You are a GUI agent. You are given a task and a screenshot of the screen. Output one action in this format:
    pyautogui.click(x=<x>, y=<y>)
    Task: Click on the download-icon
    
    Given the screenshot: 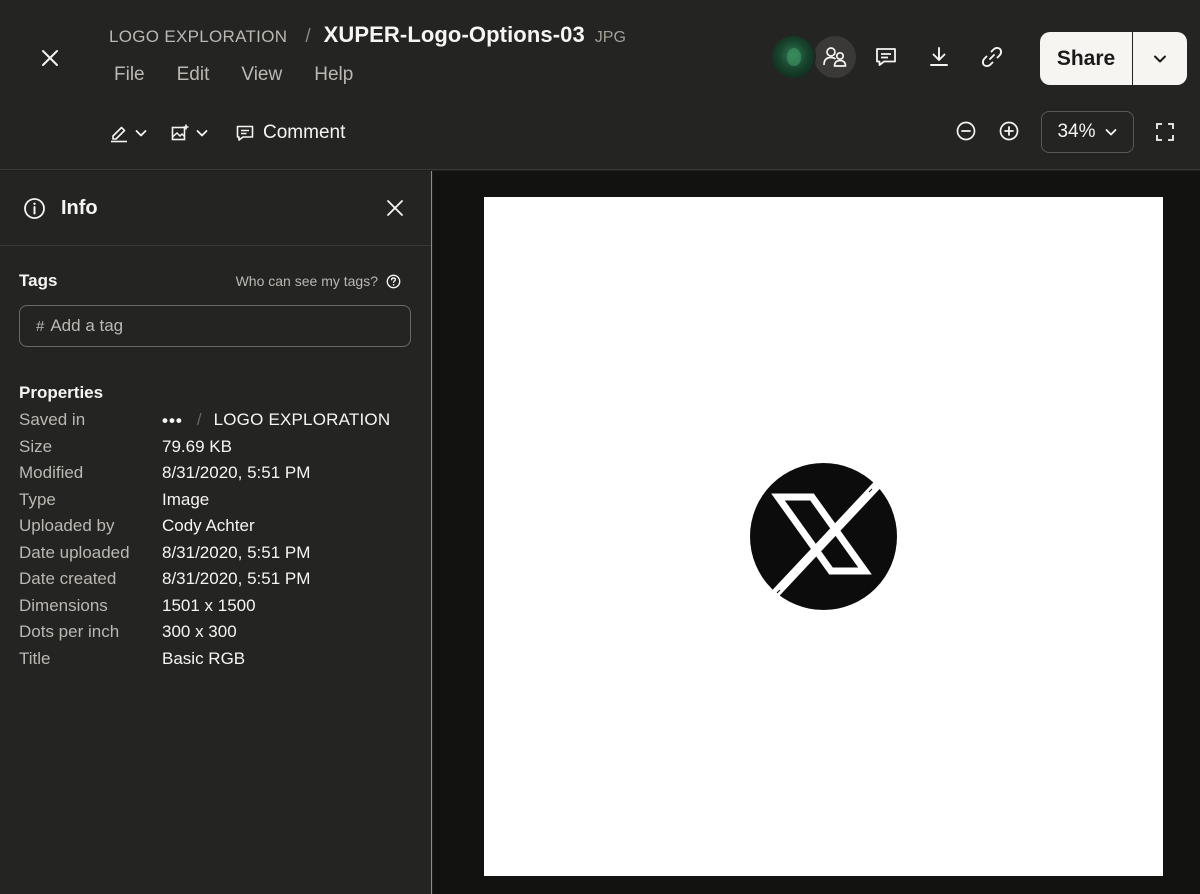 What is the action you would take?
    pyautogui.click(x=939, y=56)
    